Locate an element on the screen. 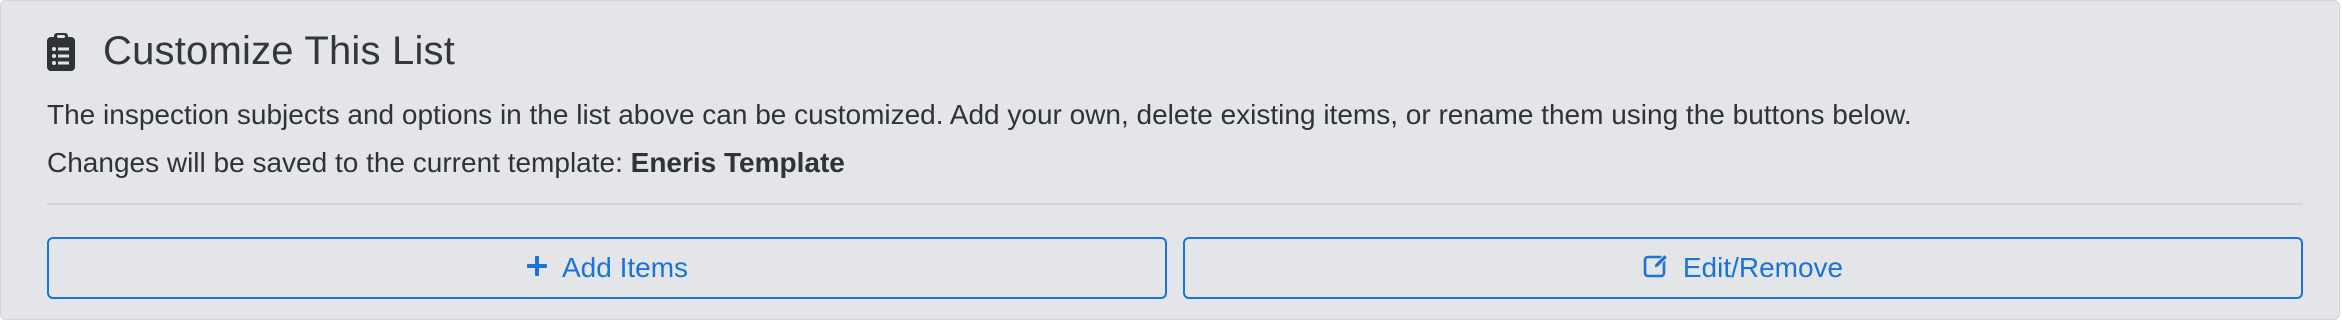  edit-remove-button: Edit/Remove is located at coordinates (1743, 268).